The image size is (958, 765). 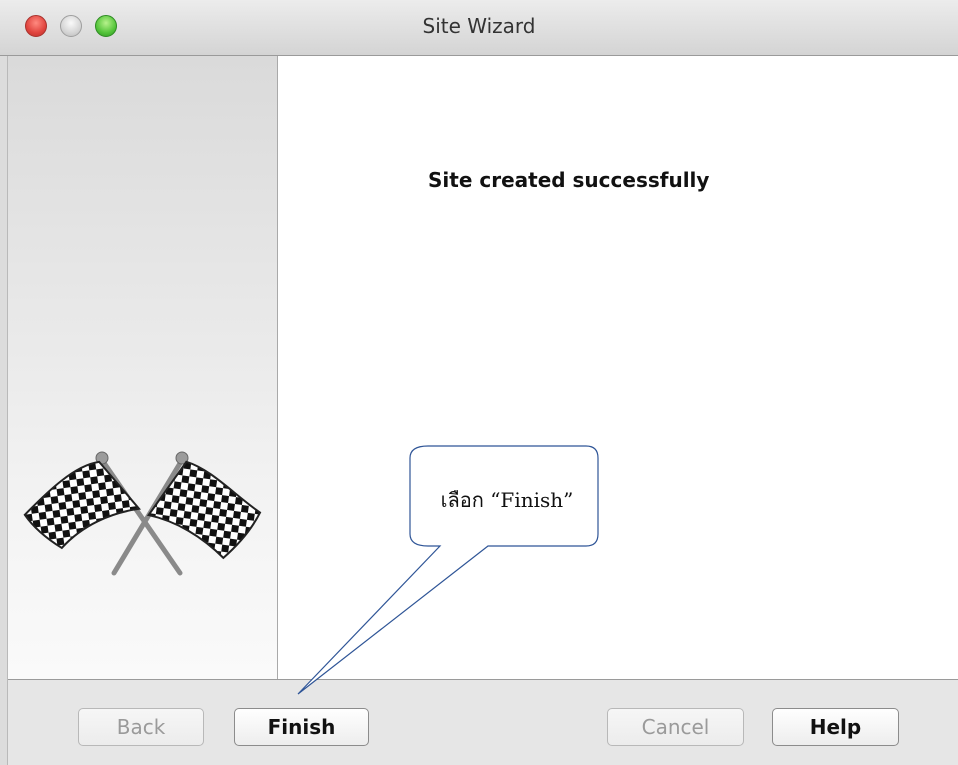 I want to click on callout-text: เลือก “Finish”, so click(x=507, y=500).